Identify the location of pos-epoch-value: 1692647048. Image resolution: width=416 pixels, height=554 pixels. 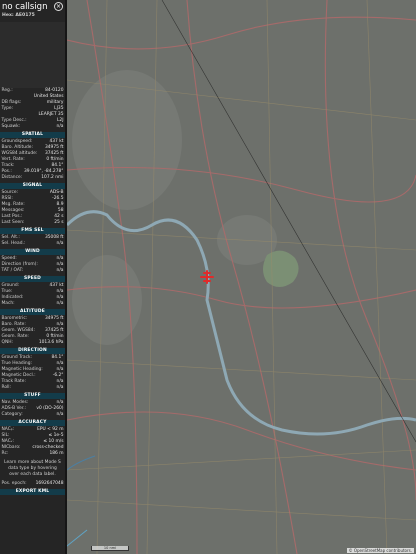
(49, 483).